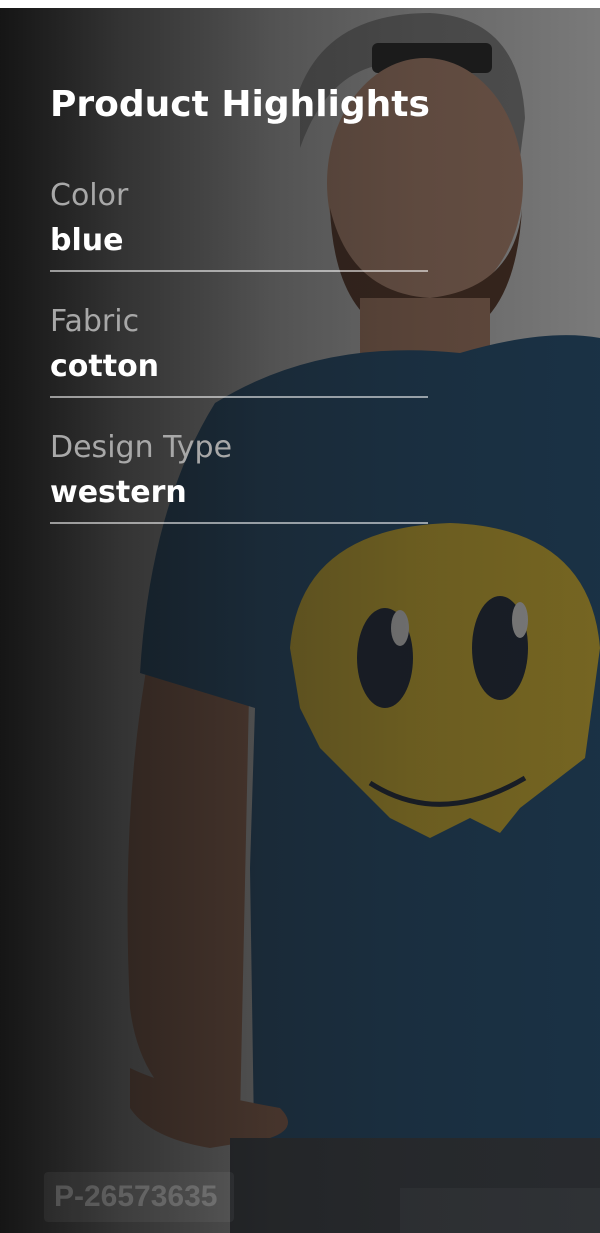  What do you see at coordinates (87, 240) in the screenshot?
I see `attribute-value: blue` at bounding box center [87, 240].